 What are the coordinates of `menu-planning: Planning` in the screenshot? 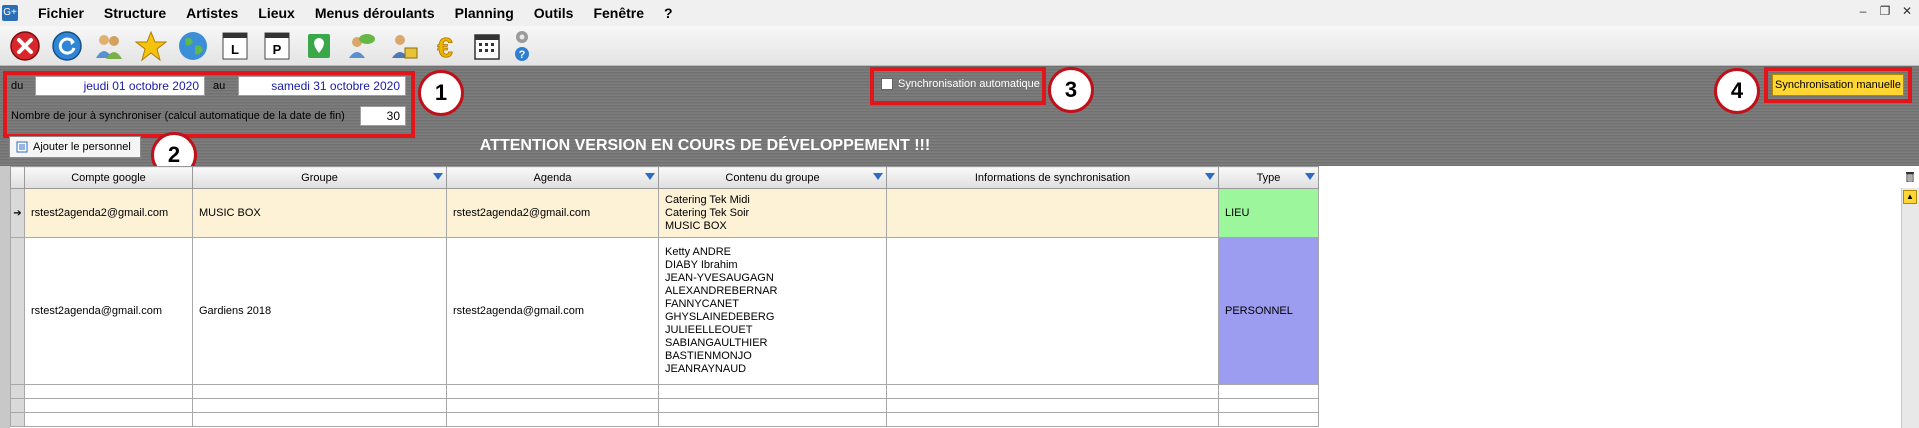 It's located at (484, 13).